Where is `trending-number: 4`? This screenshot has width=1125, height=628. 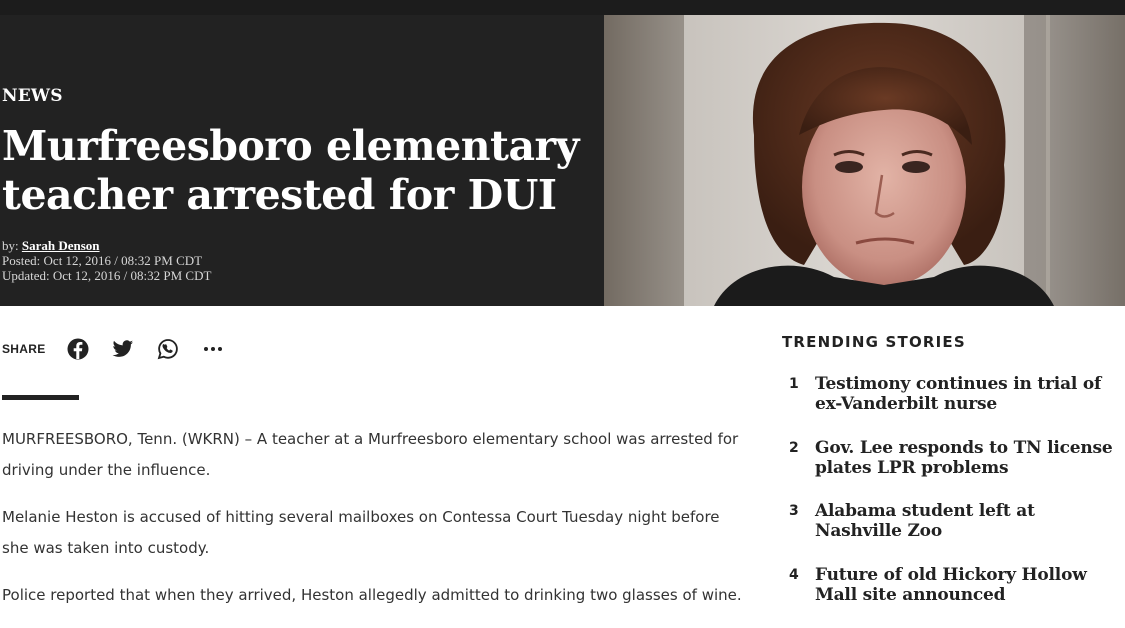
trending-number: 4 is located at coordinates (798, 575).